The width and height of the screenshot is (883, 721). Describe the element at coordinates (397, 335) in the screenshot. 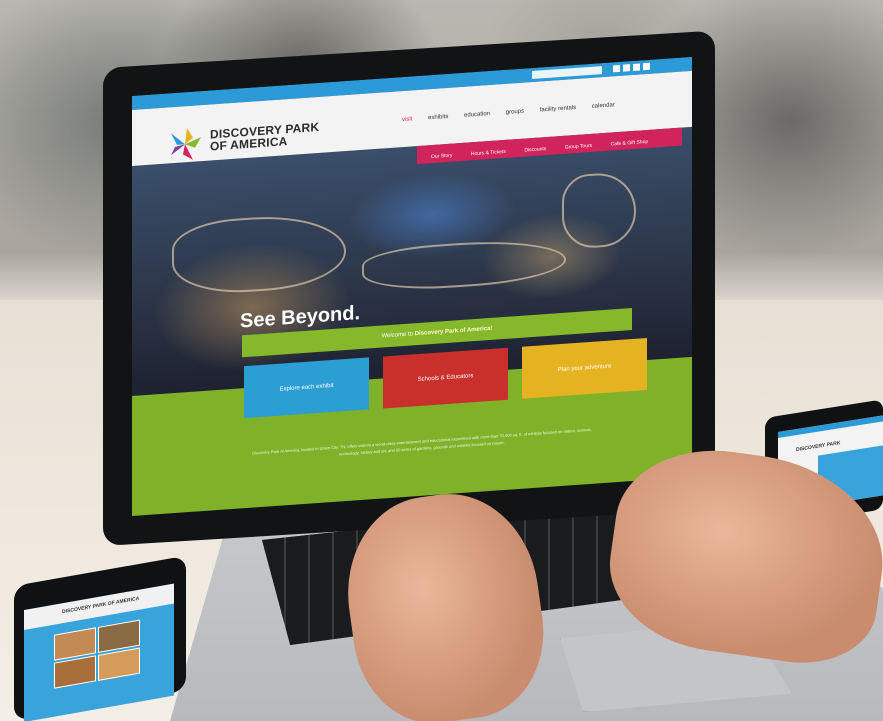

I see `welcome-prefix: Welcome to` at that location.